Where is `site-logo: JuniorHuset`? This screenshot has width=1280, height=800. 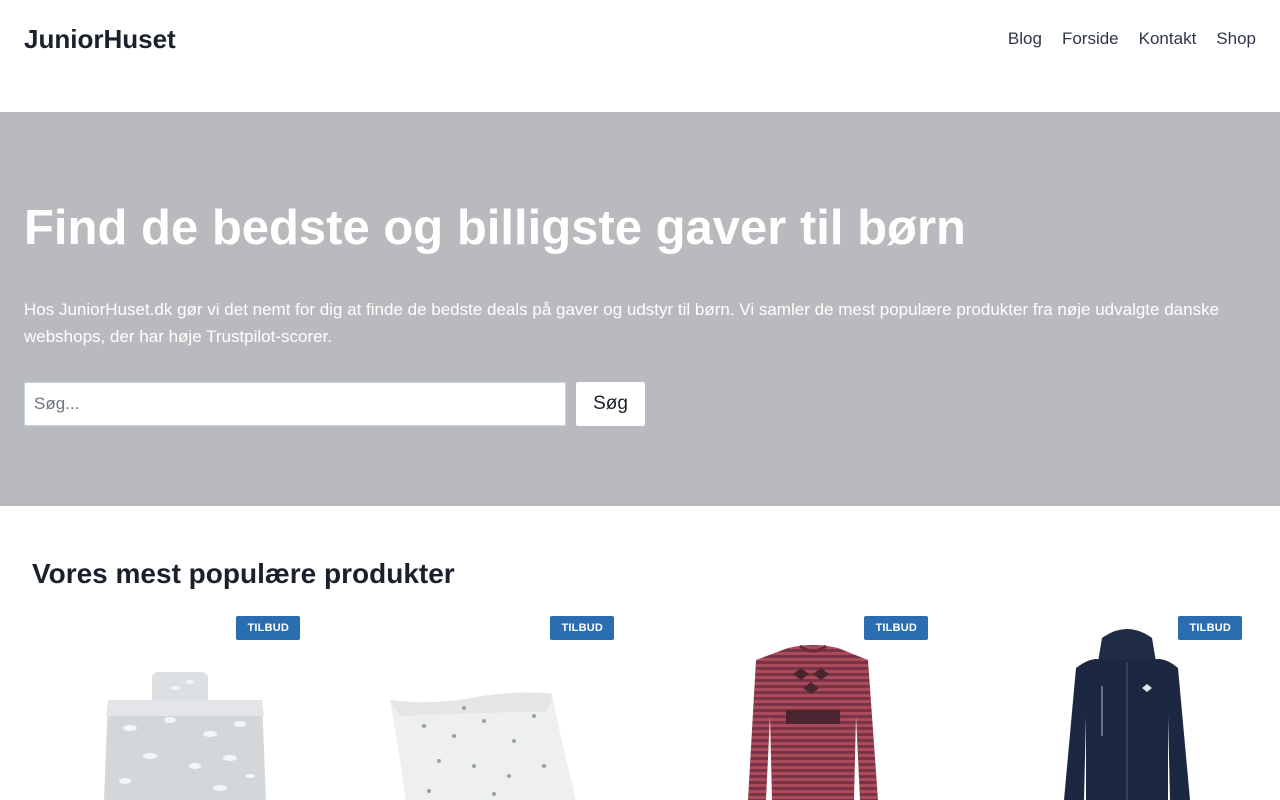 site-logo: JuniorHuset is located at coordinates (100, 39).